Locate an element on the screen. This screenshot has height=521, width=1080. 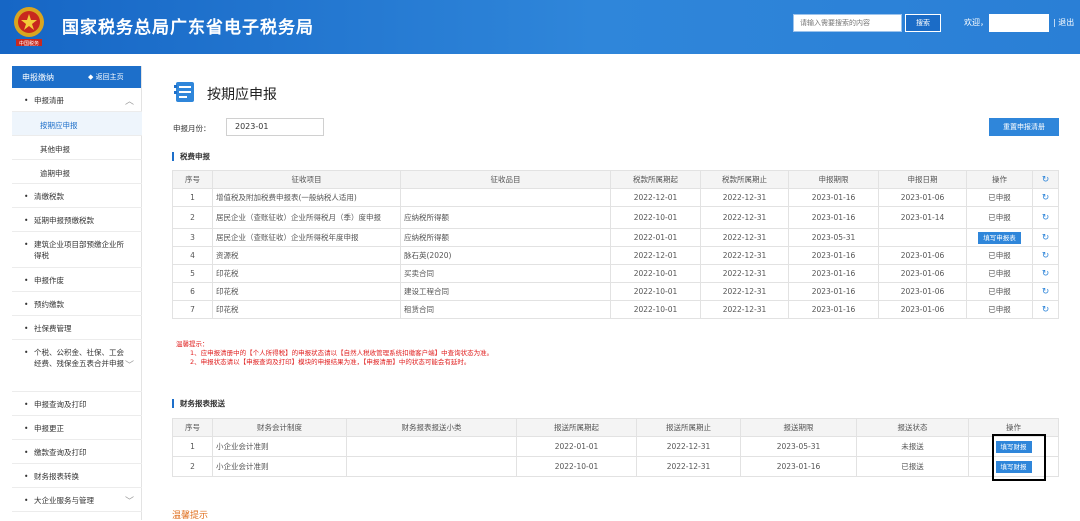
logout-link: | 退出 is located at coordinates (1063, 22).